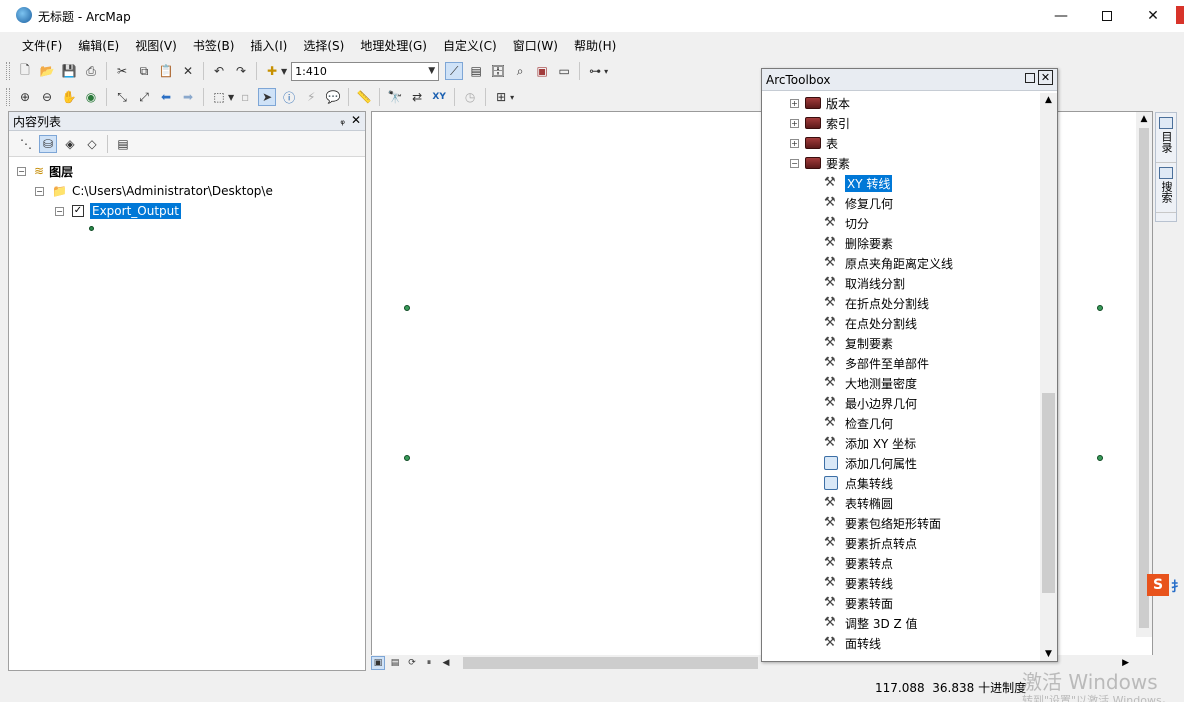 The height and width of the screenshot is (702, 1184). What do you see at coordinates (901, 423) in the screenshot?
I see `tool-item: ⚒ 检查几何` at bounding box center [901, 423].